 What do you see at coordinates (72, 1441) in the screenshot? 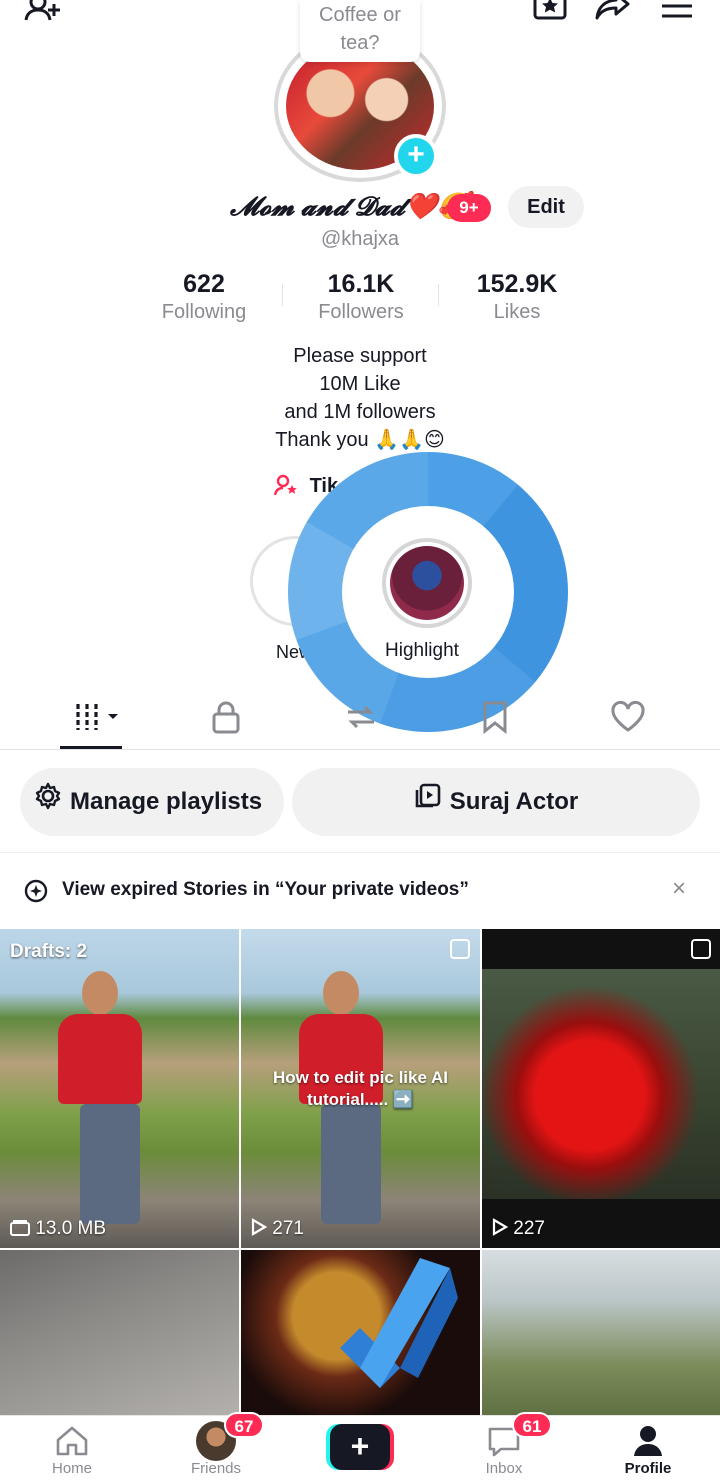
I see `home-icon` at bounding box center [72, 1441].